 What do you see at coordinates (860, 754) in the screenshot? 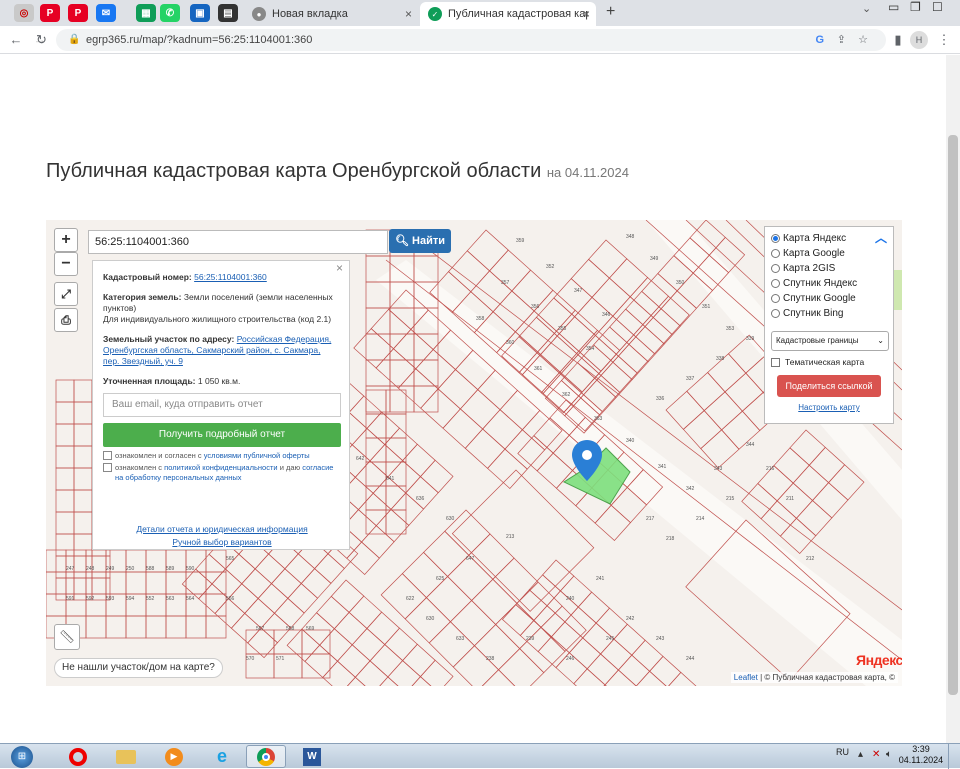
I see `tray-arrow-icon: ▴` at bounding box center [860, 754].